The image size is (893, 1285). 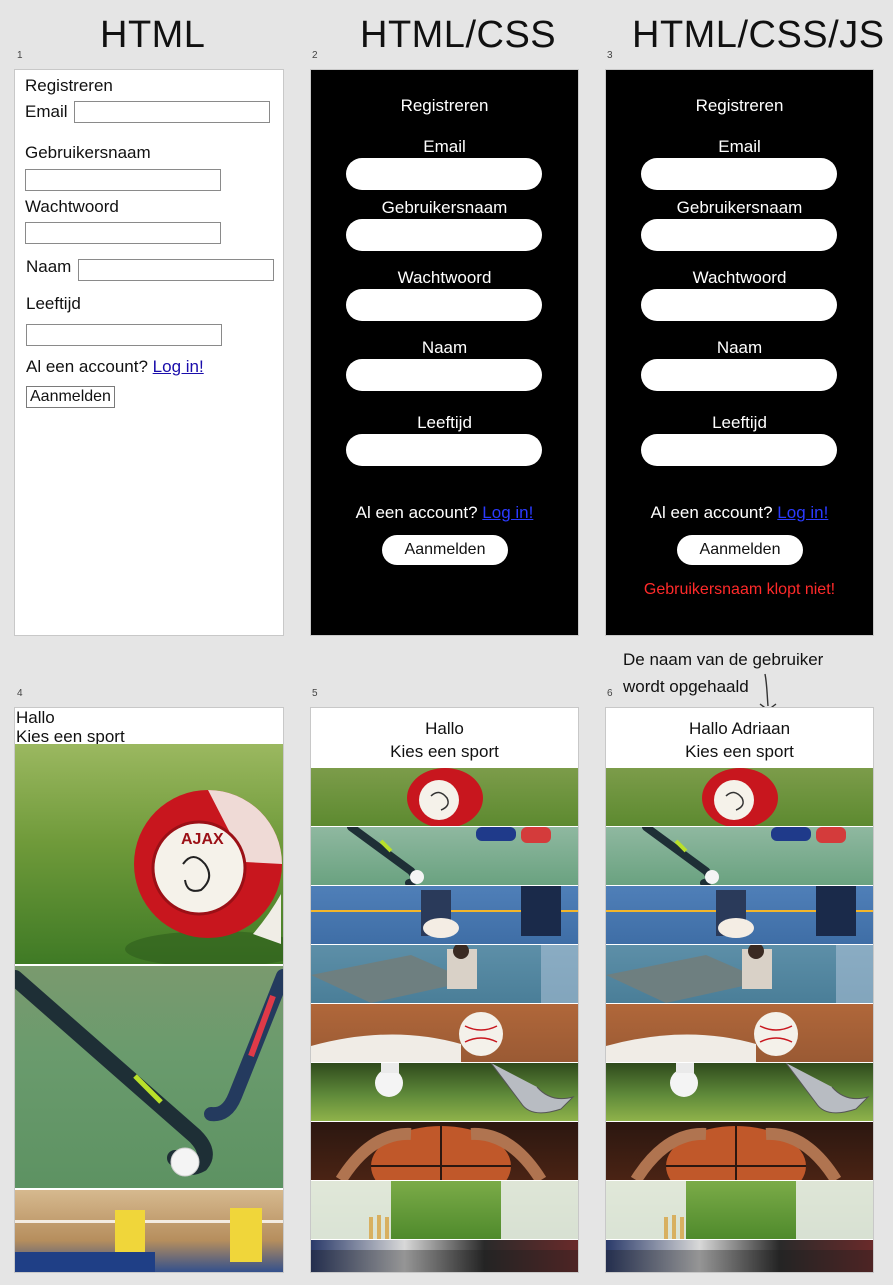 What do you see at coordinates (35, 717) in the screenshot?
I see `greeting: Hallo` at bounding box center [35, 717].